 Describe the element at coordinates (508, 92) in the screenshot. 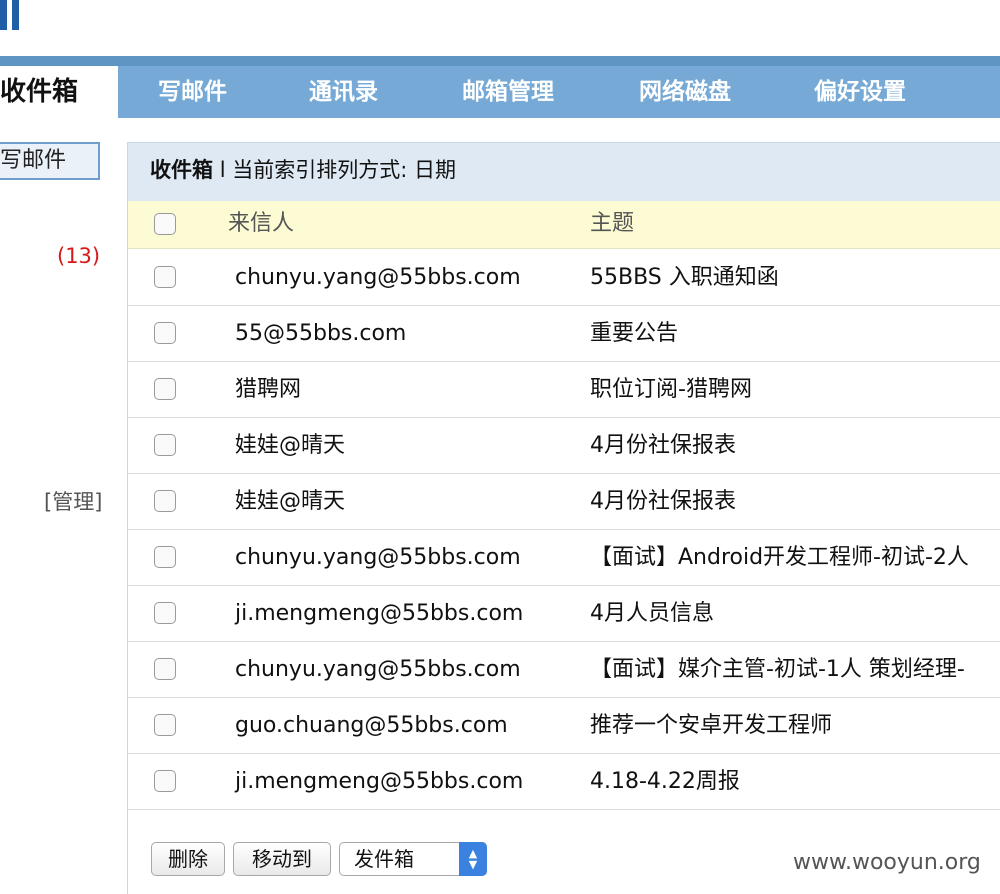

I see `tab-mailbox-management: 邮箱管理` at that location.